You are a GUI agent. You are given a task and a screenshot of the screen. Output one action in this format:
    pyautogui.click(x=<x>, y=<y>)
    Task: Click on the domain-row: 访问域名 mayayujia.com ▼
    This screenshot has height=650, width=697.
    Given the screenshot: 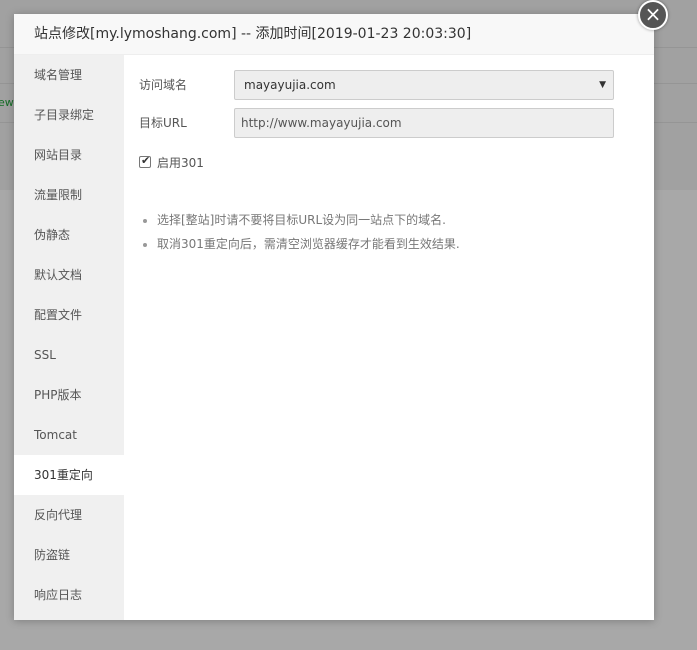 What is the action you would take?
    pyautogui.click(x=389, y=89)
    